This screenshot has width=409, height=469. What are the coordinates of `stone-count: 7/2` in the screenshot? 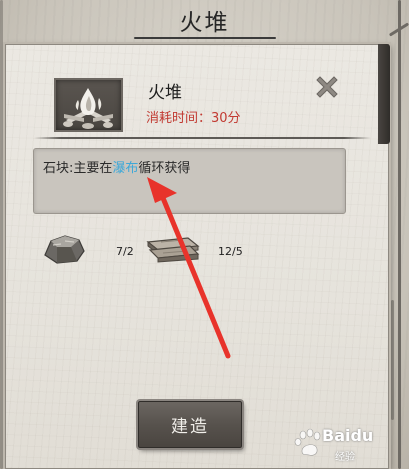 It's located at (125, 251).